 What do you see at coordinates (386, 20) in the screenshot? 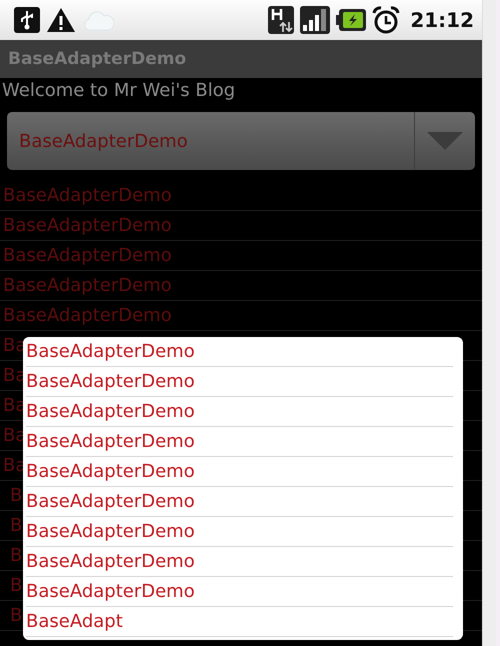
I see `alarm-clock-icon` at bounding box center [386, 20].